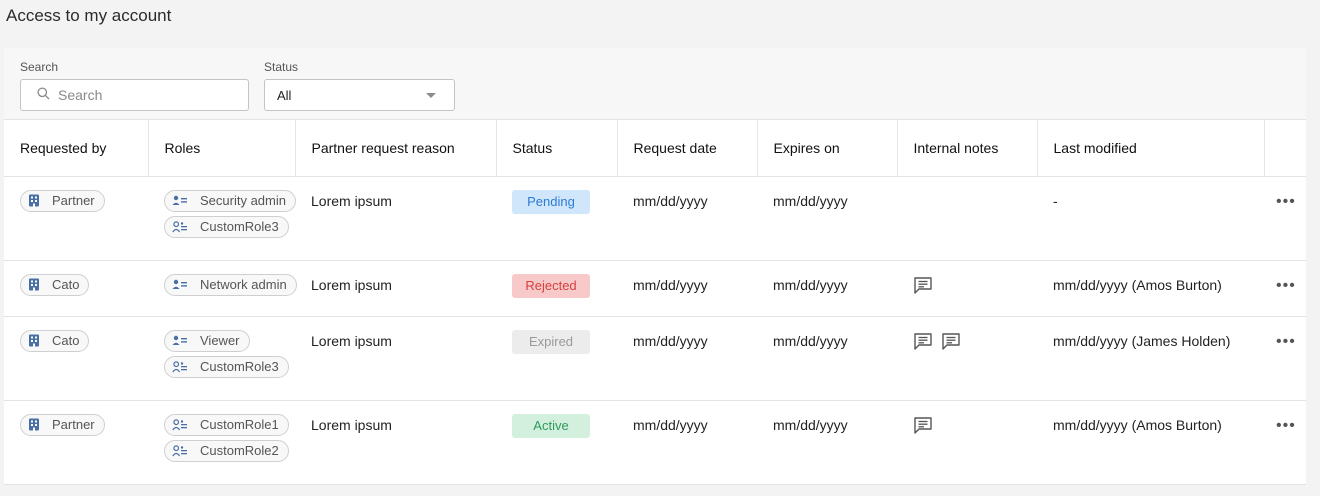 This screenshot has height=496, width=1320. I want to click on column-header: Last modified, so click(1151, 148).